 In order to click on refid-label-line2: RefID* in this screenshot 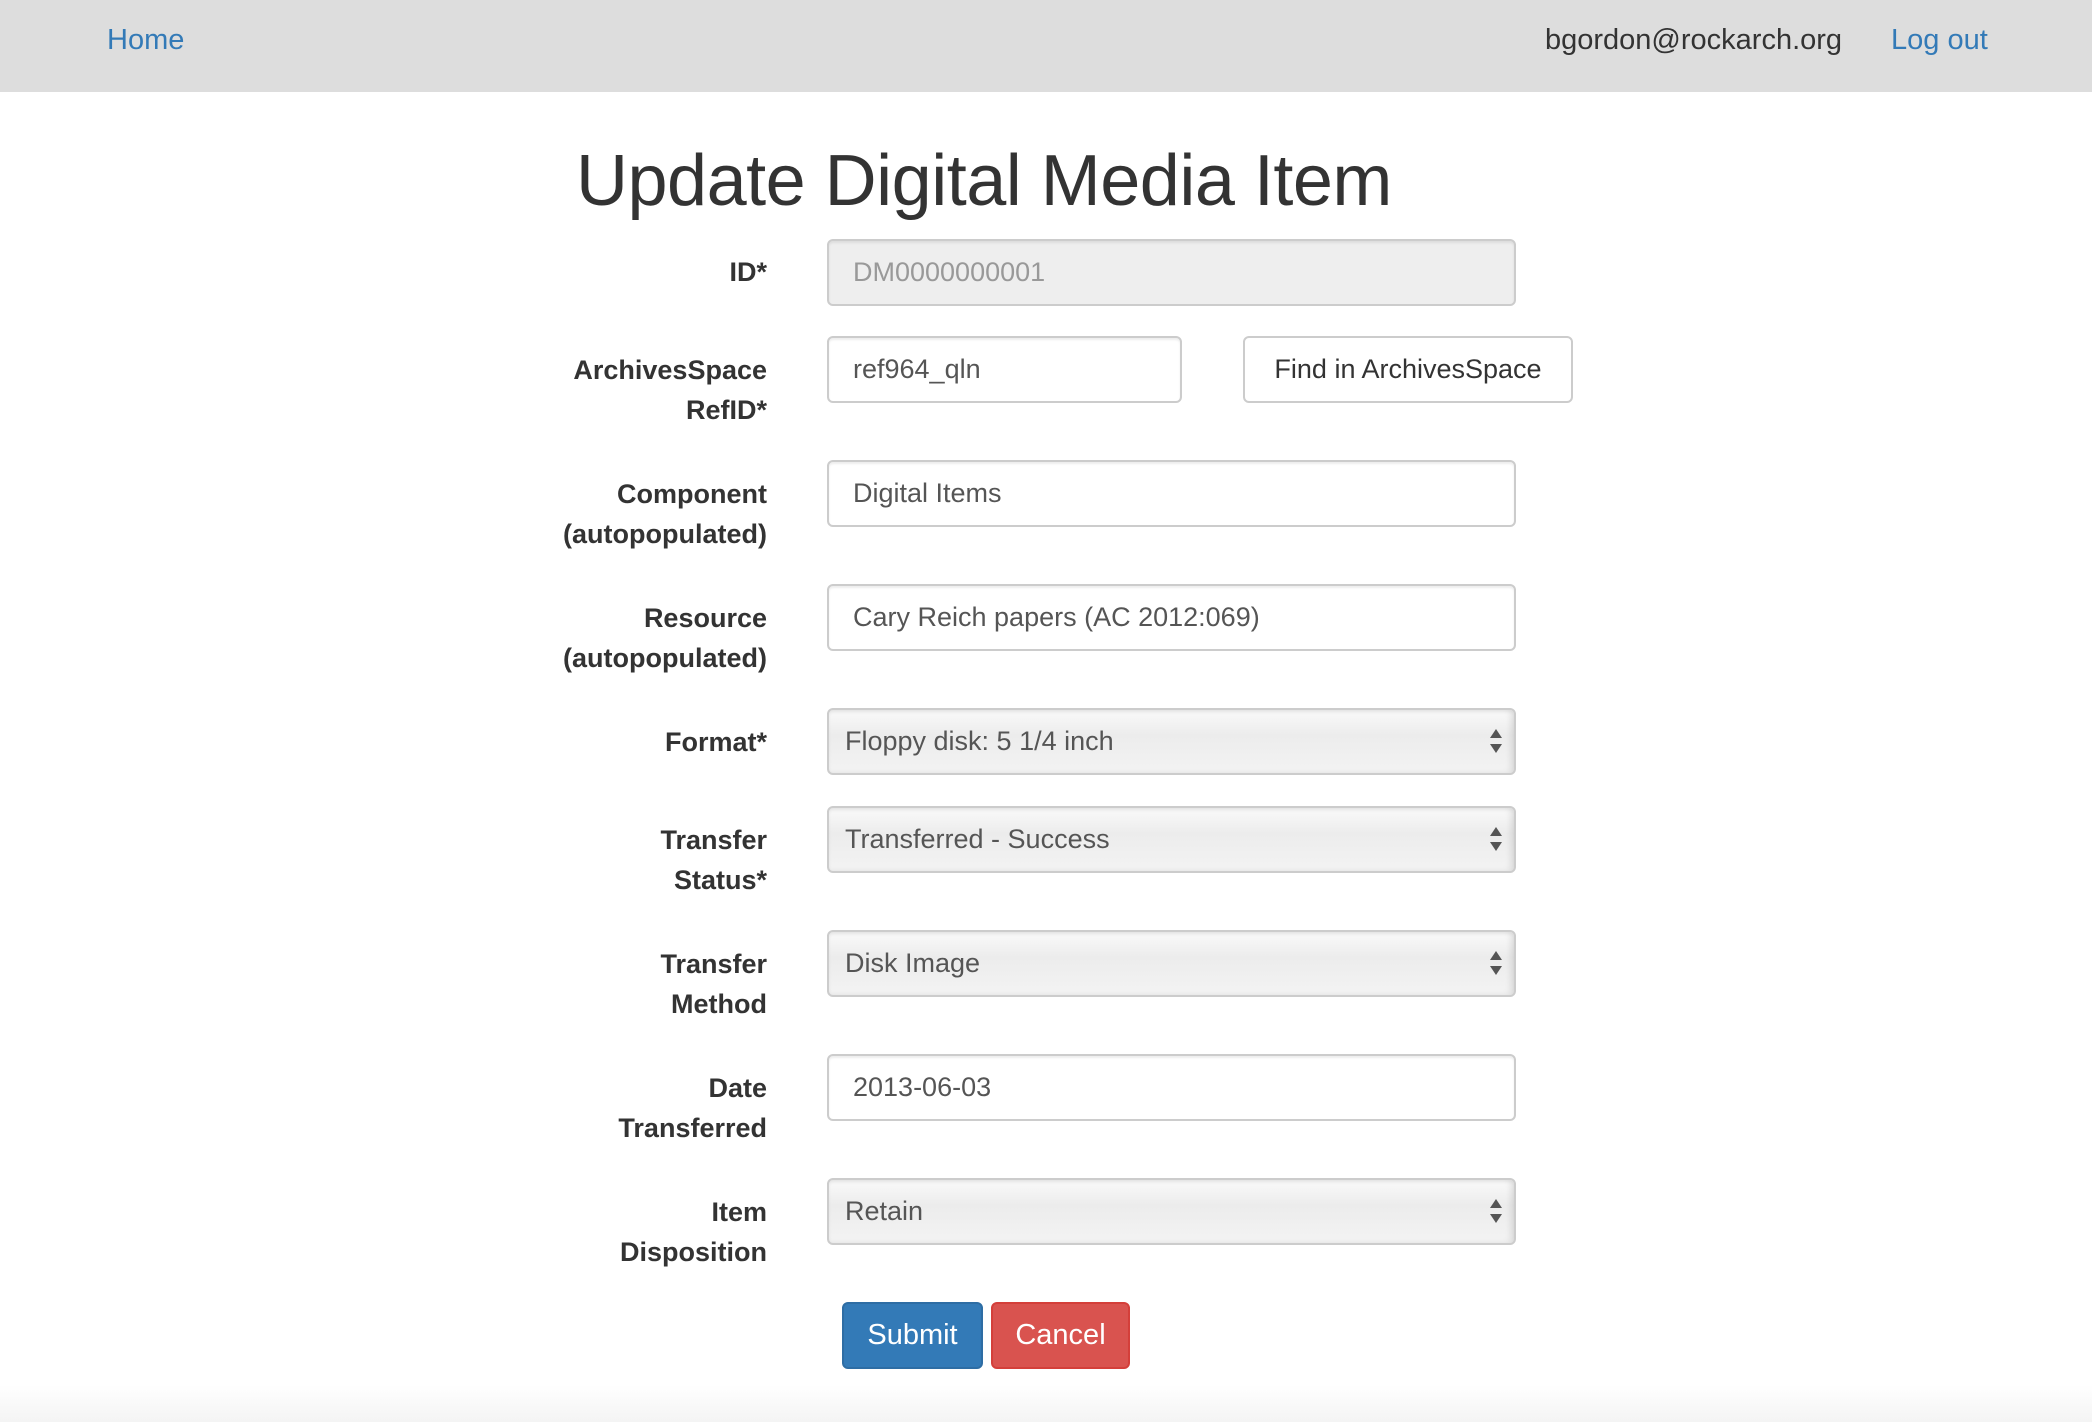, I will do `click(726, 410)`.